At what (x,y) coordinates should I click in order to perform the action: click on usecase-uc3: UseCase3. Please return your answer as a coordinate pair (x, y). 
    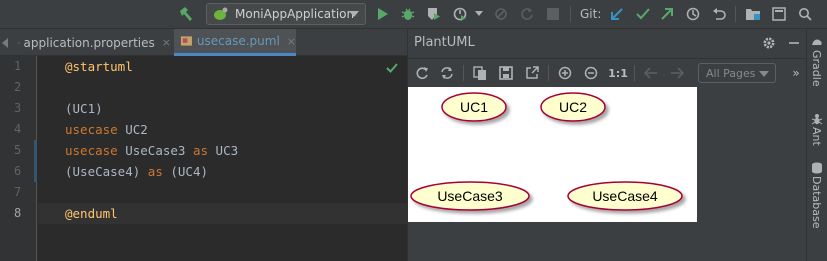
    Looking at the image, I should click on (470, 196).